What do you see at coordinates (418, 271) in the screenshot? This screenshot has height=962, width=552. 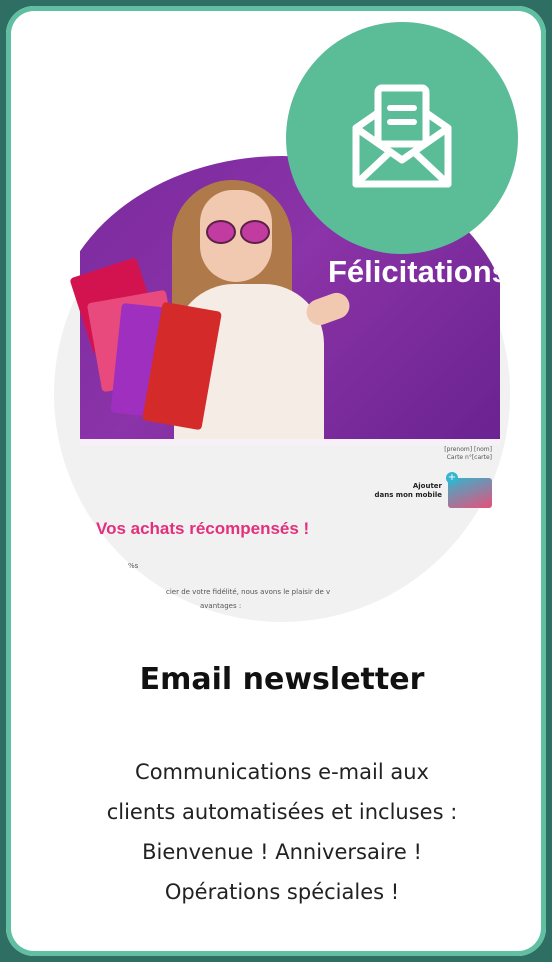 I see `hero-title: Félicitations` at bounding box center [418, 271].